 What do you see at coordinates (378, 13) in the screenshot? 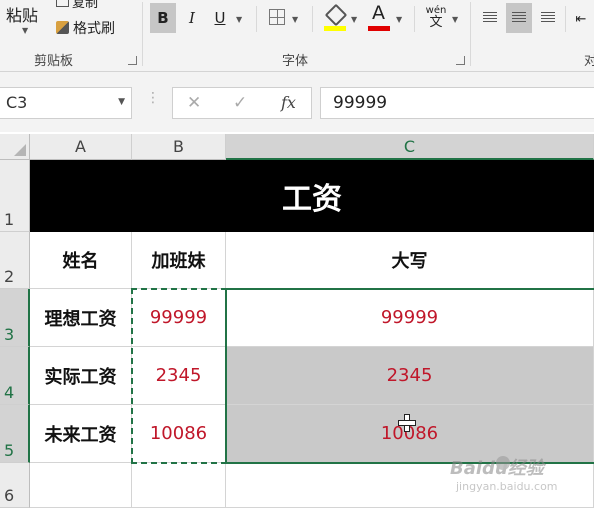
I see `font-color-glyph: A` at bounding box center [378, 13].